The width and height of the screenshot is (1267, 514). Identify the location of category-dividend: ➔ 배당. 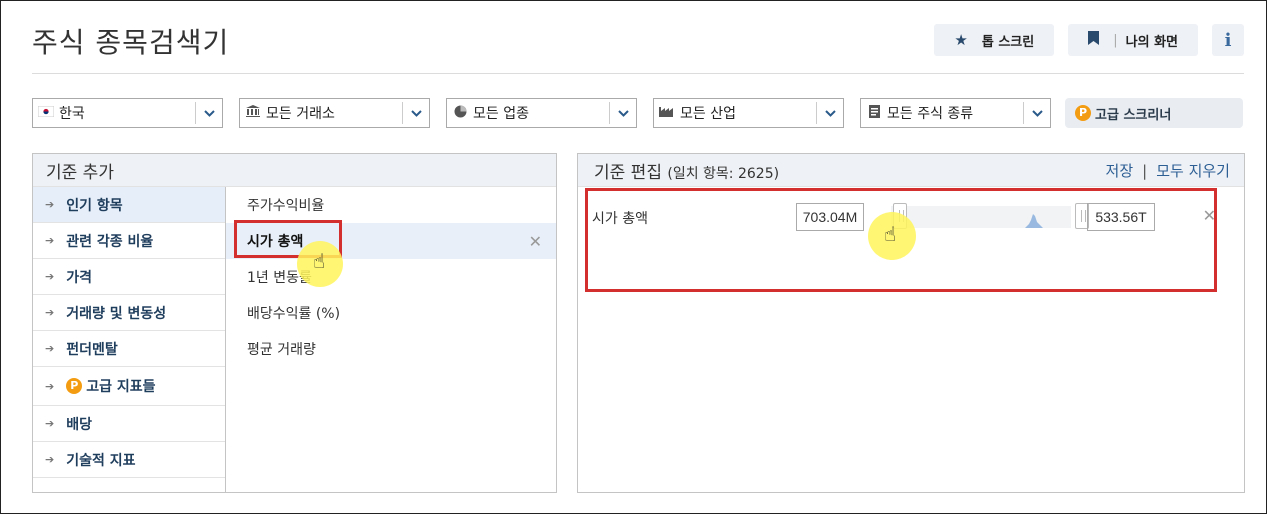
(129, 424).